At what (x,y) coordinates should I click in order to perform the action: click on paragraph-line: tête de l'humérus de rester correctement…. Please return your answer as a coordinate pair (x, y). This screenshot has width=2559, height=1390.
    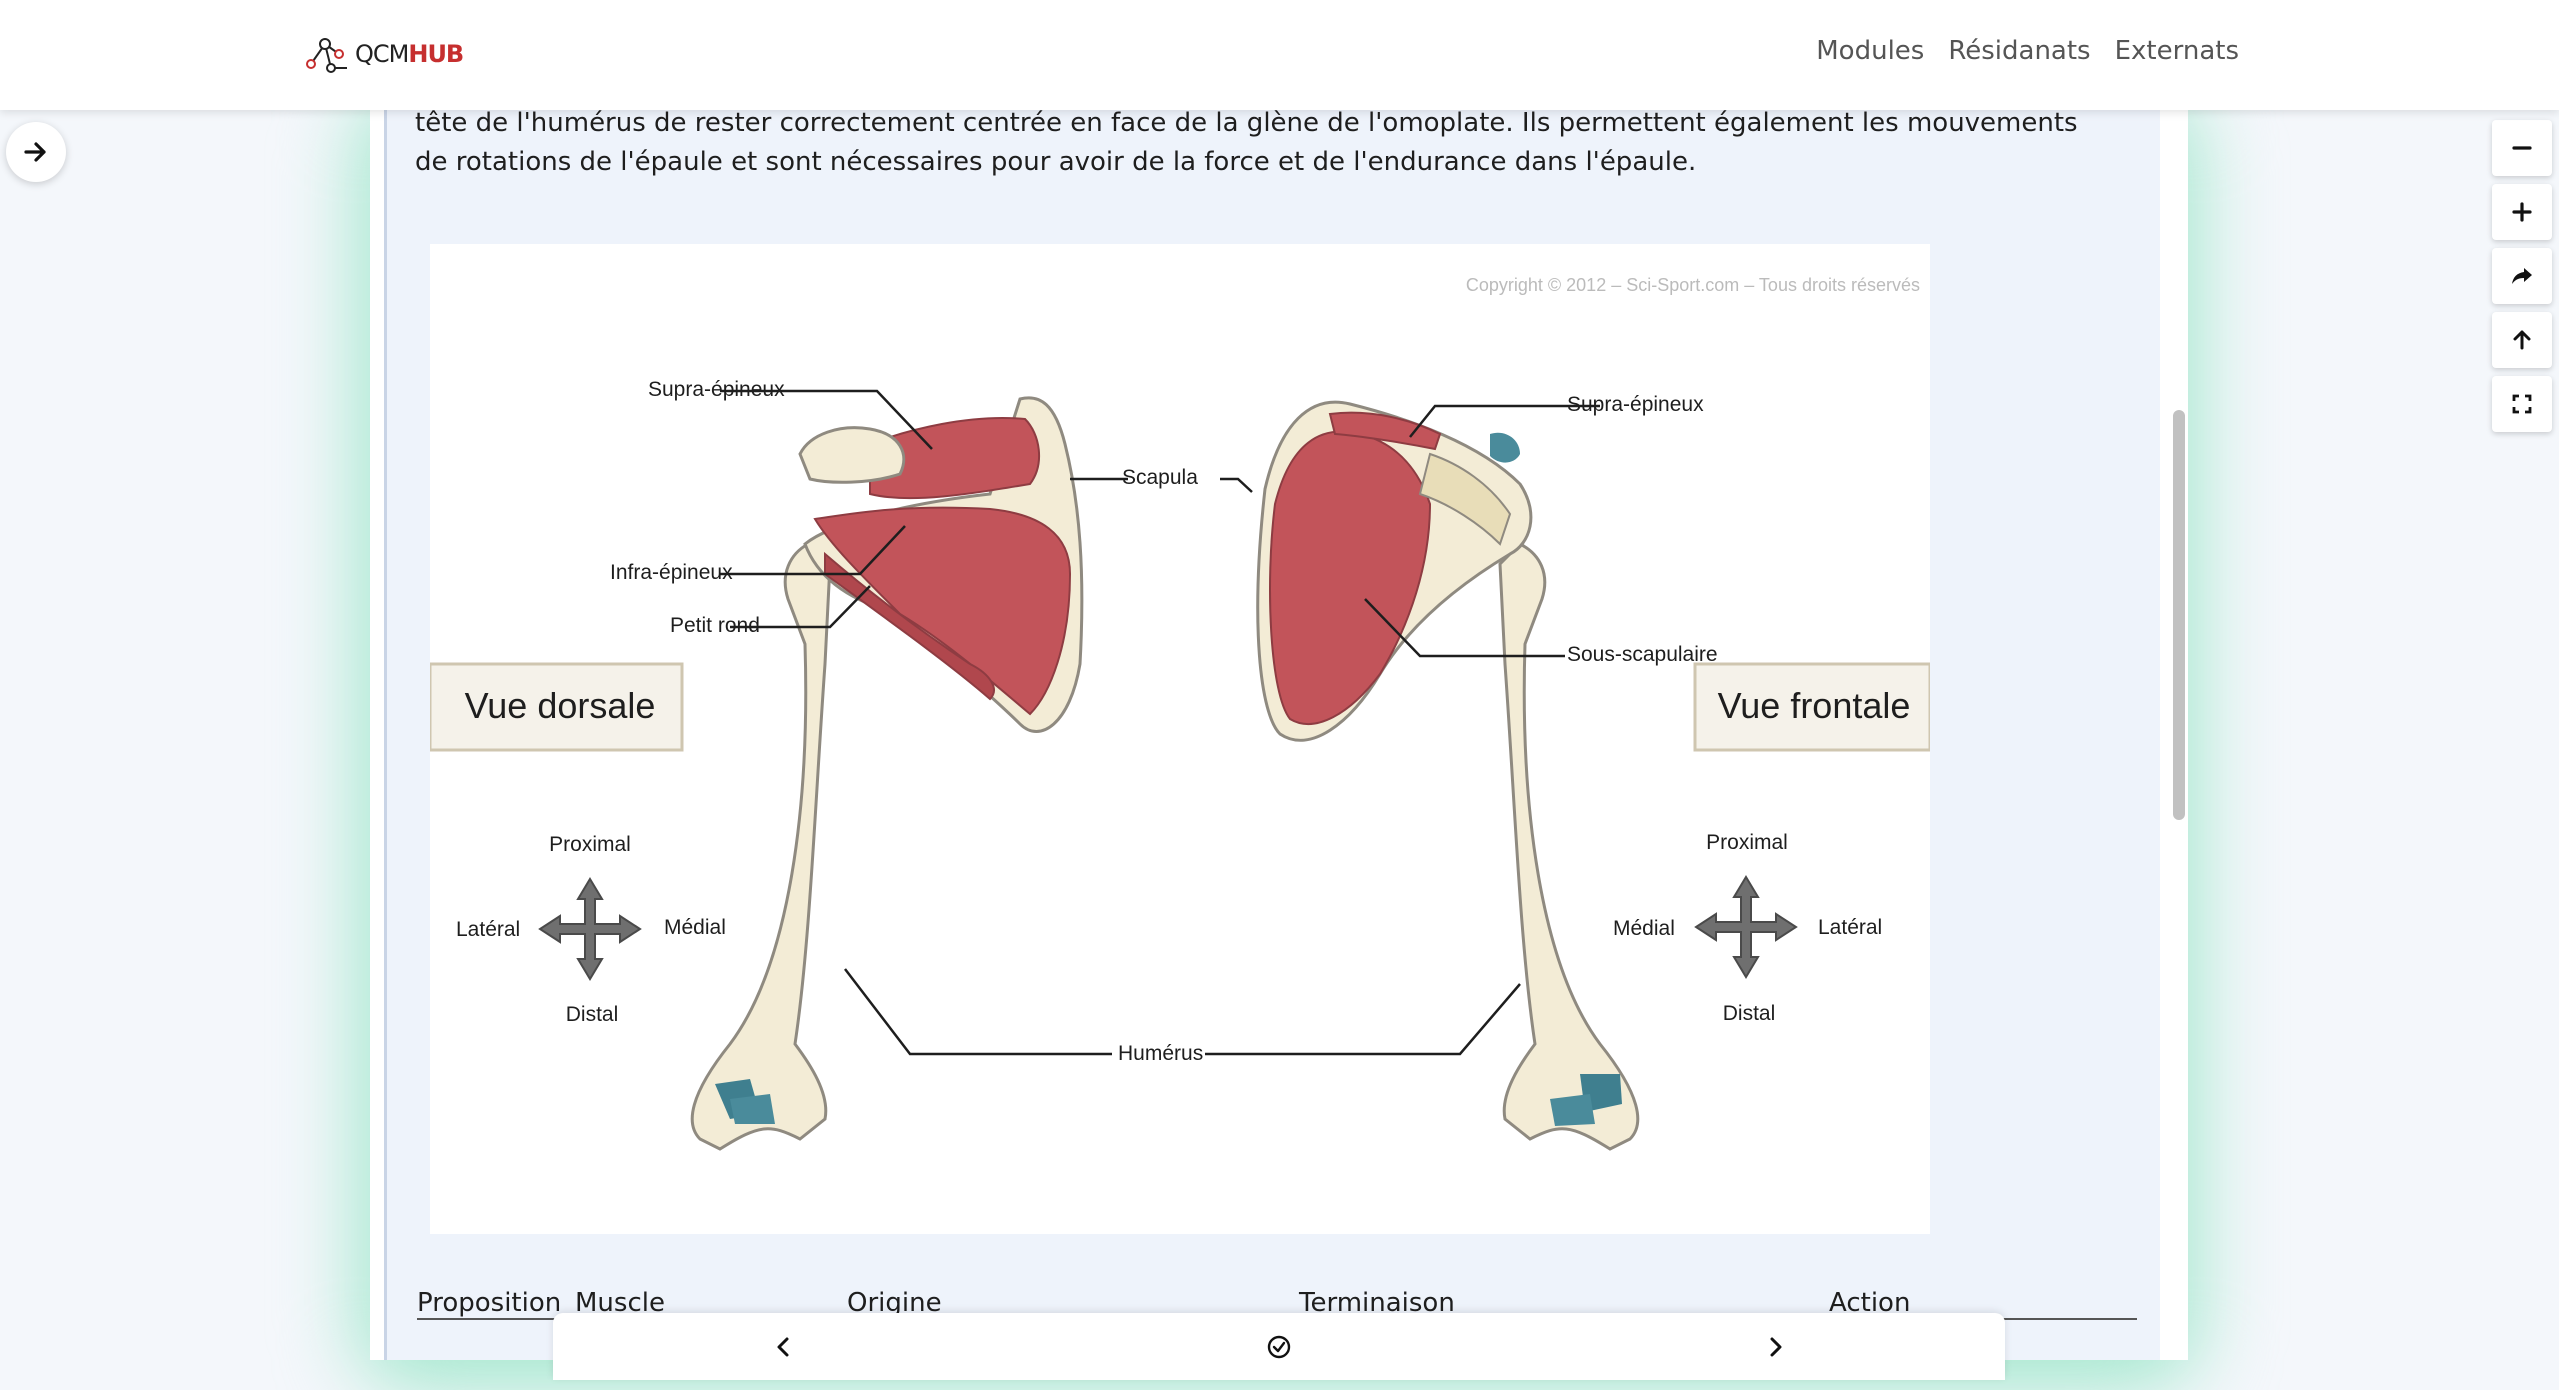
    Looking at the image, I should click on (1246, 124).